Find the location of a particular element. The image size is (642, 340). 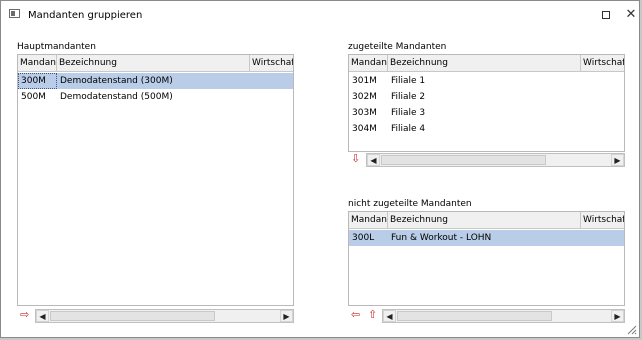

cell-bezeichnung: Fun & Workout - LOHN is located at coordinates (484, 238).